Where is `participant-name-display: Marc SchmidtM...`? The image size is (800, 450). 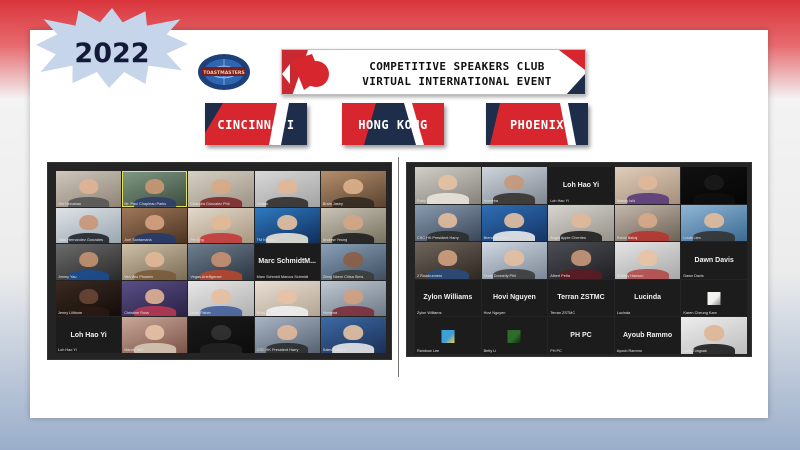 participant-name-display: Marc SchmidtM... is located at coordinates (287, 262).